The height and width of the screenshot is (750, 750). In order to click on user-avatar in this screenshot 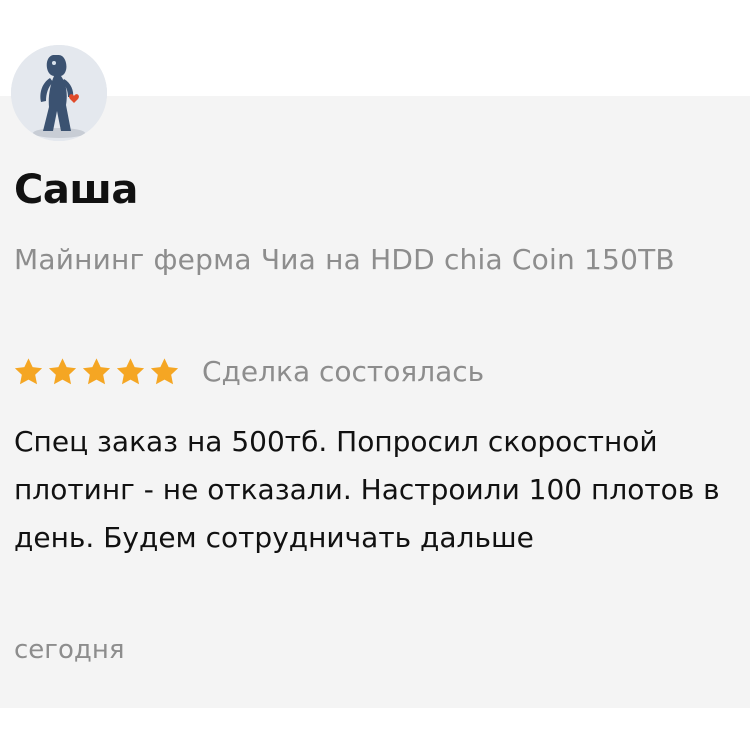, I will do `click(59, 93)`.